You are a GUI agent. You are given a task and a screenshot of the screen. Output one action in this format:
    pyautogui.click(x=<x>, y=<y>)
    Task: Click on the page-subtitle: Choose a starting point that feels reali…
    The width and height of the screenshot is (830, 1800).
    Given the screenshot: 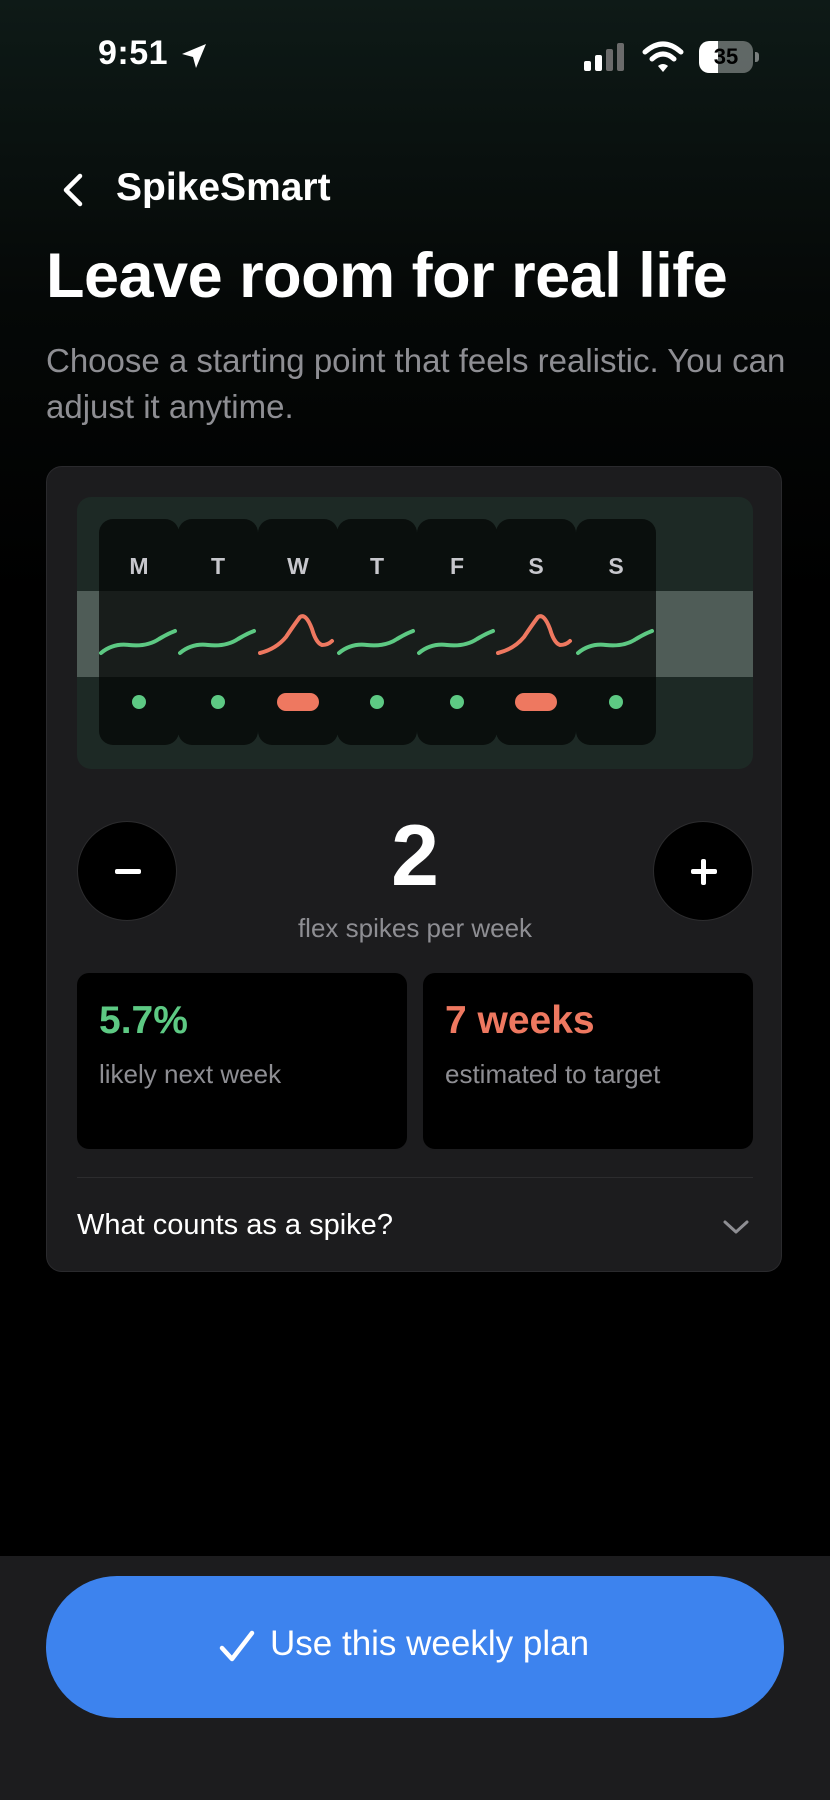 What is the action you would take?
    pyautogui.click(x=416, y=383)
    